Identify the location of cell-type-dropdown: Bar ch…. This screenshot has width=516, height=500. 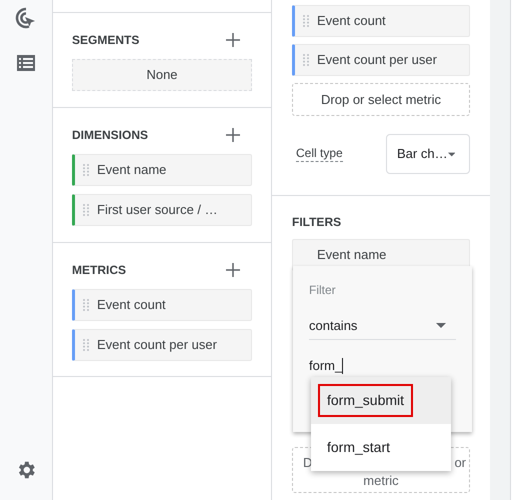
(428, 154).